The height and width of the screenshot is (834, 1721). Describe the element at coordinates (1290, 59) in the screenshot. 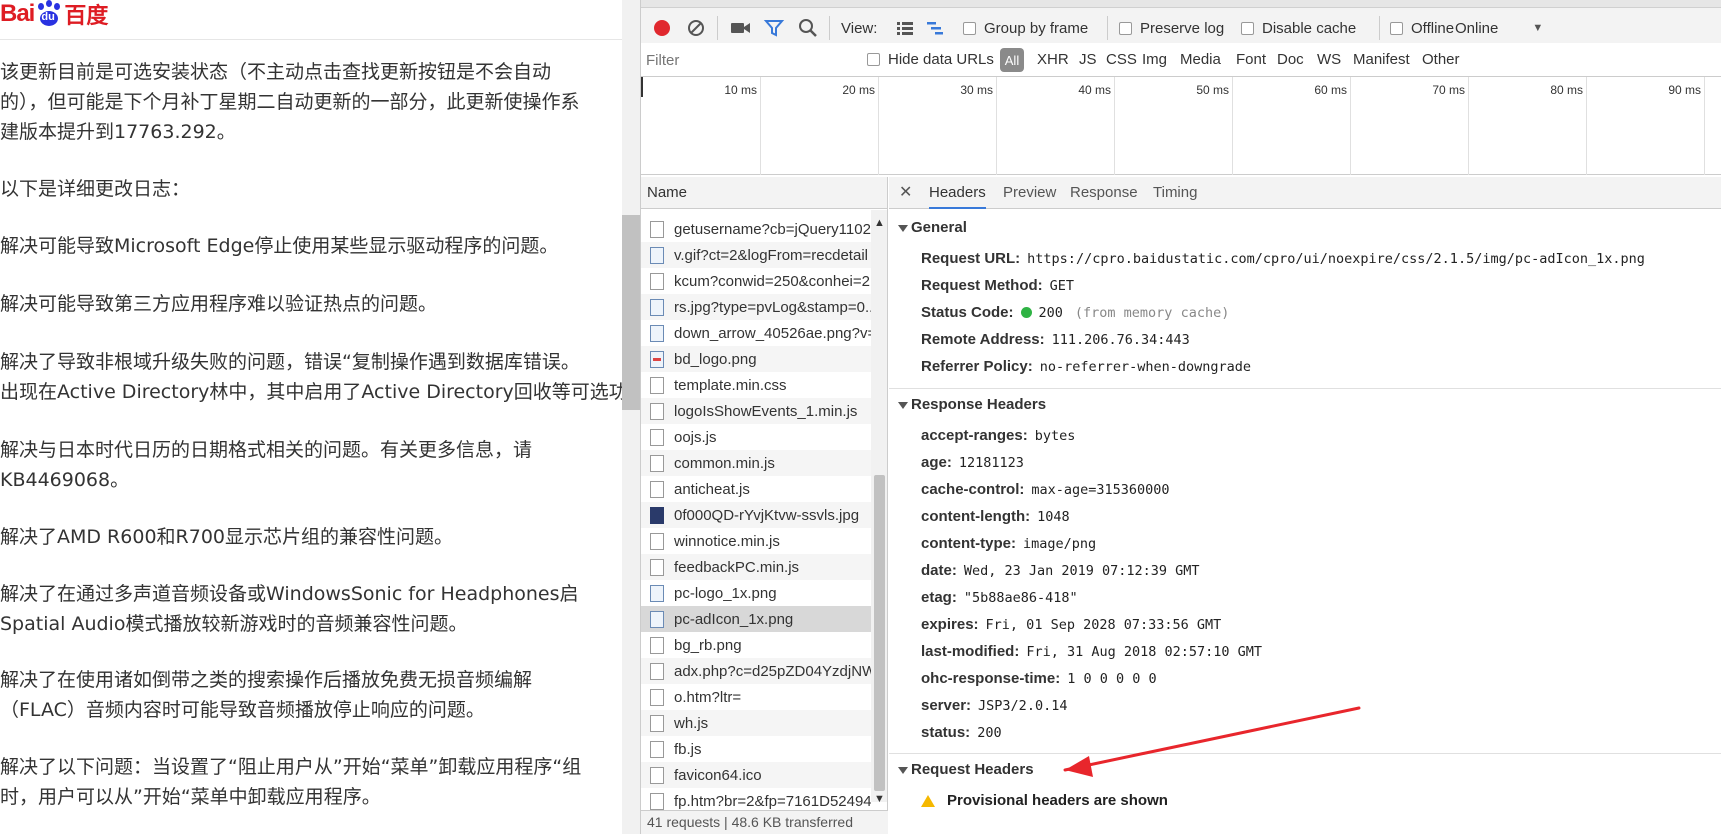

I see `filter-type-doc: Doc` at that location.